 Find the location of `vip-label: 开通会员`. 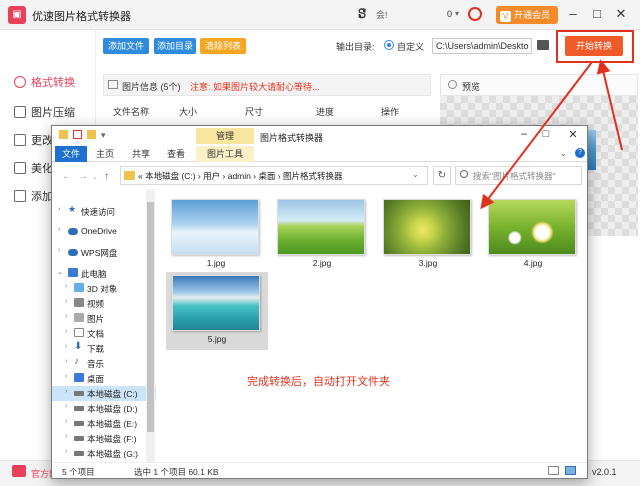

vip-label: 开通会员 is located at coordinates (532, 15).